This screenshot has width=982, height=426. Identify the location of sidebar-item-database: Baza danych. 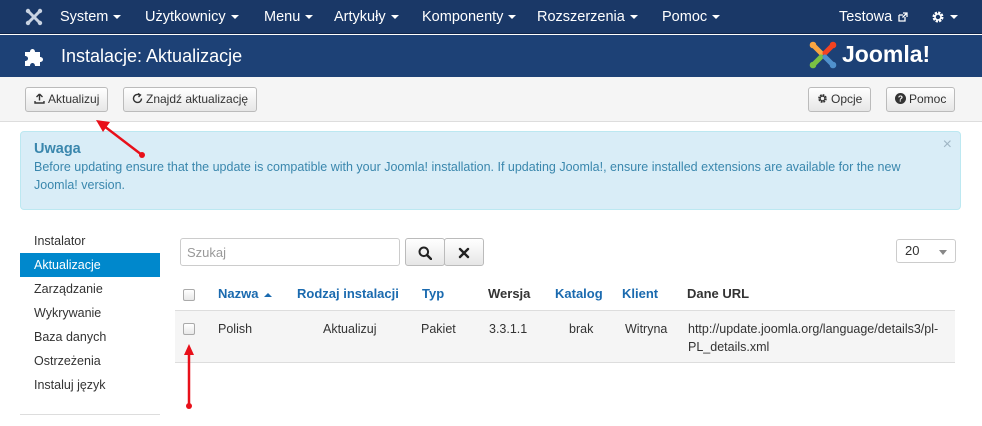
(90, 337).